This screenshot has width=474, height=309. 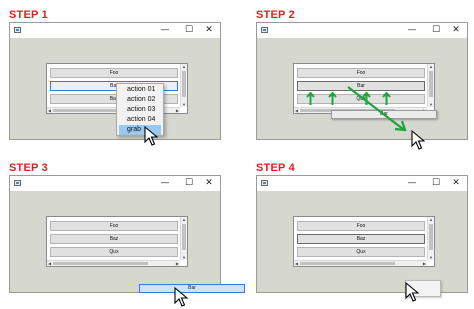 What do you see at coordinates (140, 90) in the screenshot?
I see `menu-item-action-01: action 01` at bounding box center [140, 90].